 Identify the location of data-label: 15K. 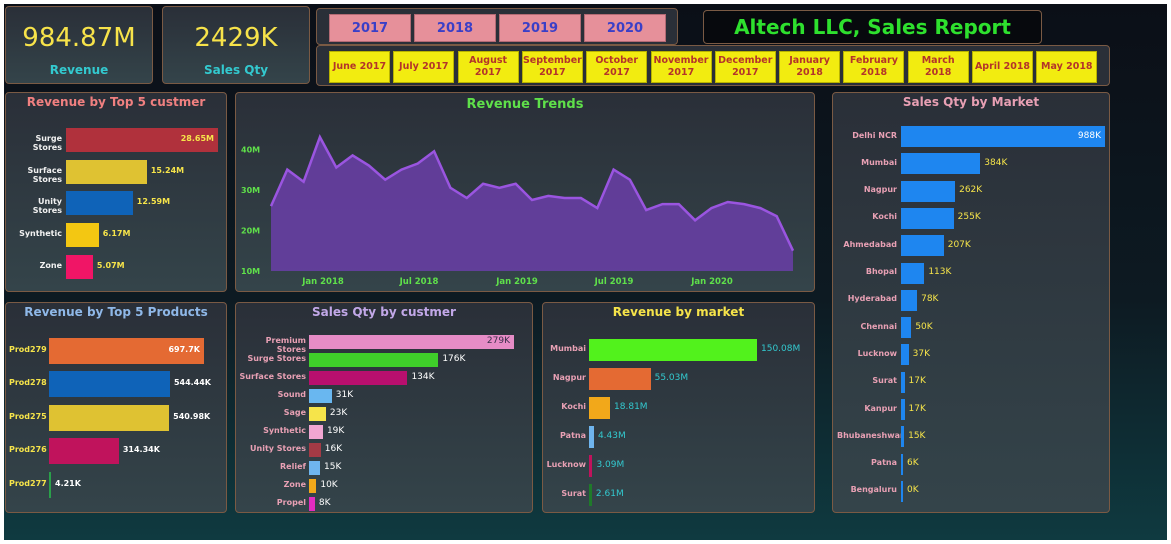
(917, 435).